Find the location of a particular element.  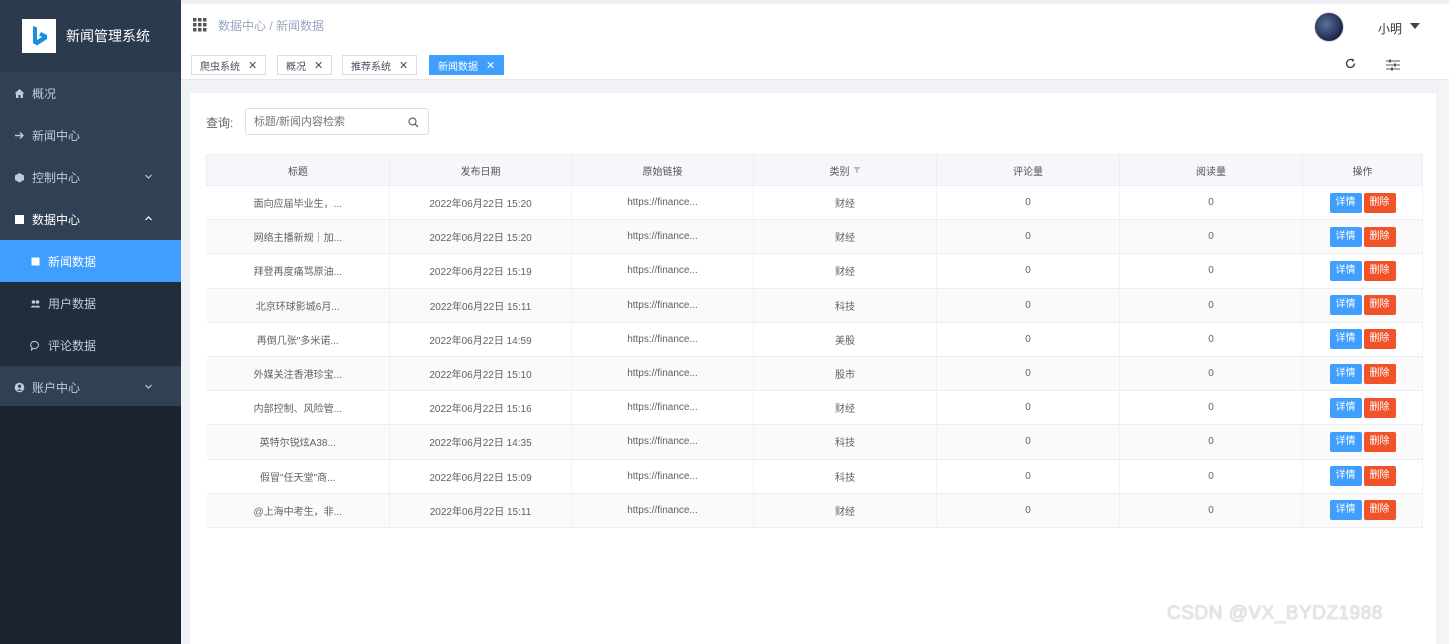

cell-date: 2022年06月22日 15:16 is located at coordinates (480, 408).